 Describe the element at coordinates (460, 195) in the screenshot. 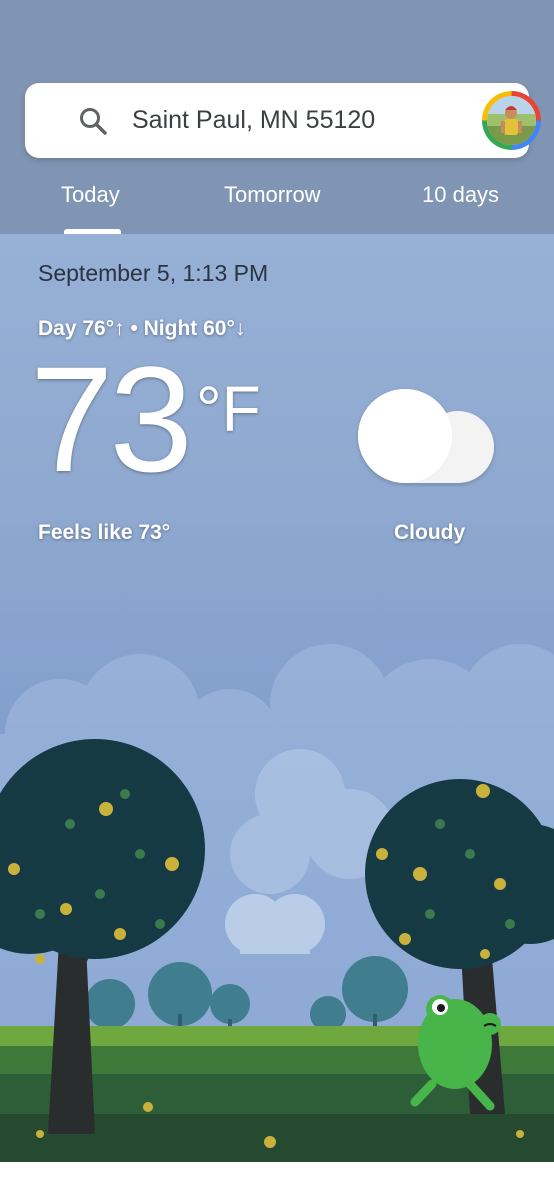

I see `tab-10-days: 10 days` at that location.